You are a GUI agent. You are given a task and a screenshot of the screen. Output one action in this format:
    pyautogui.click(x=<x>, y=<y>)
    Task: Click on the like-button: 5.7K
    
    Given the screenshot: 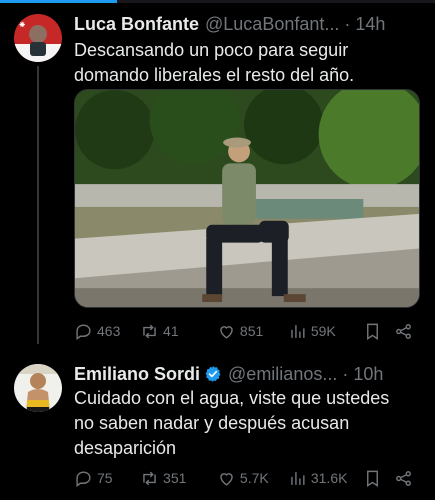 What is the action you would take?
    pyautogui.click(x=252, y=478)
    